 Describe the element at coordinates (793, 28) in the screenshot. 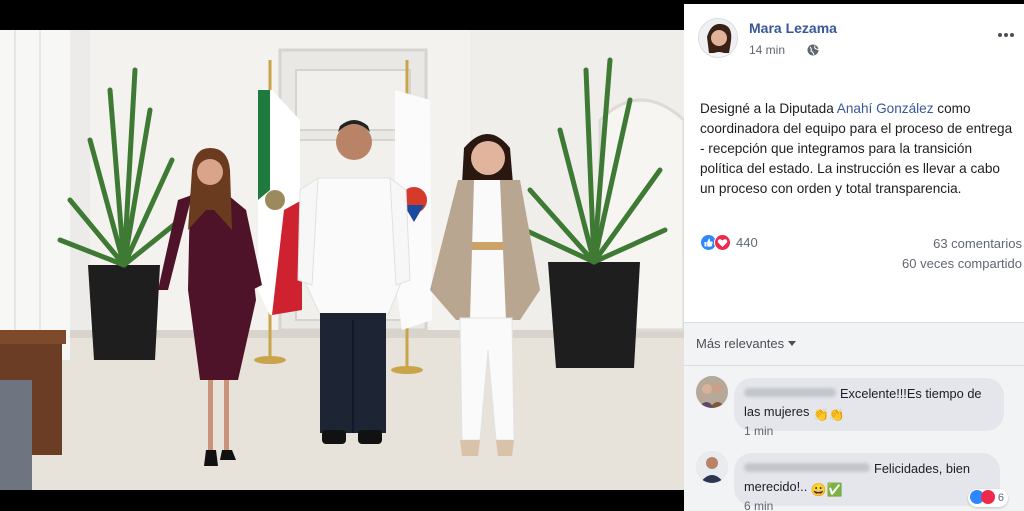

I see `author-name: Mara Lezama` at that location.